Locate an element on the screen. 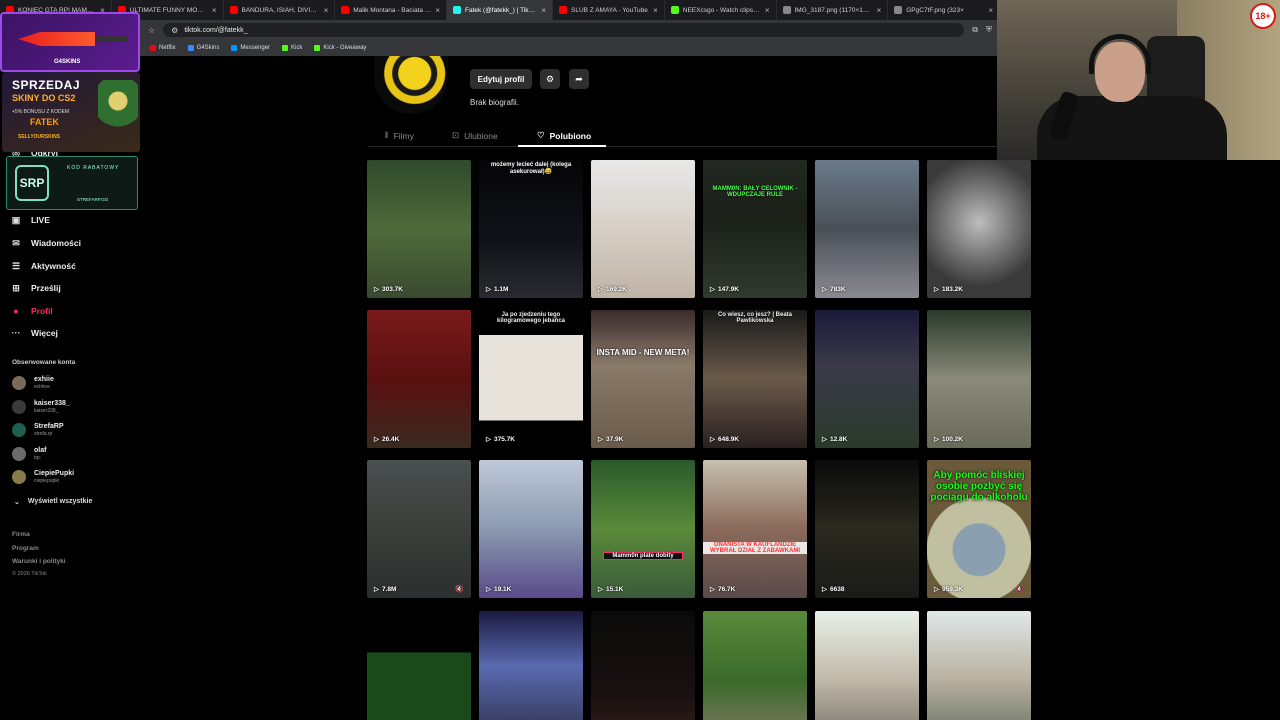 The width and height of the screenshot is (1280, 720). followed-account: olaf tqc is located at coordinates (29, 453).